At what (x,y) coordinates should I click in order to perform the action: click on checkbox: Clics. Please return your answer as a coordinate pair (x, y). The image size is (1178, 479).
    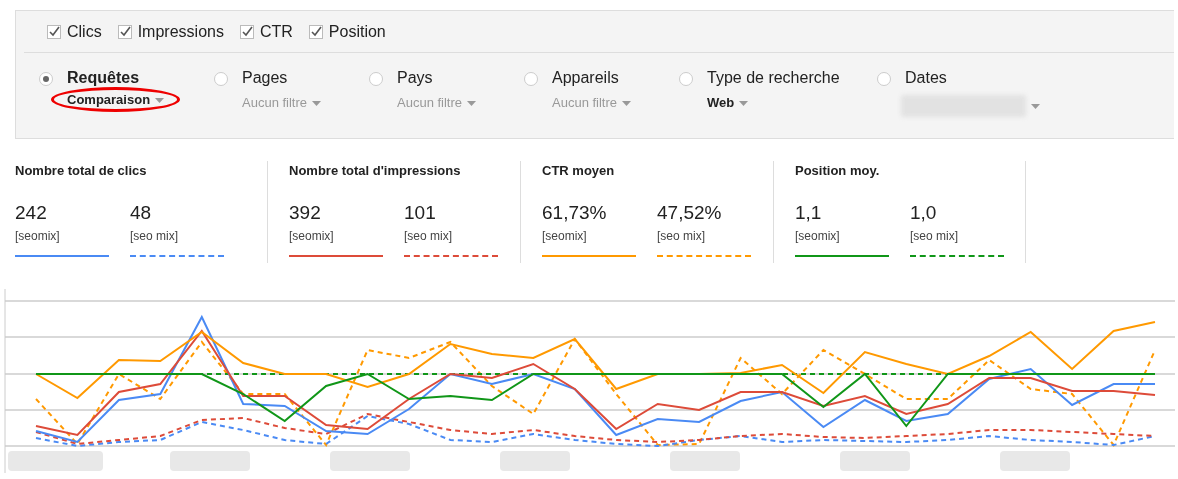
    Looking at the image, I should click on (74, 31).